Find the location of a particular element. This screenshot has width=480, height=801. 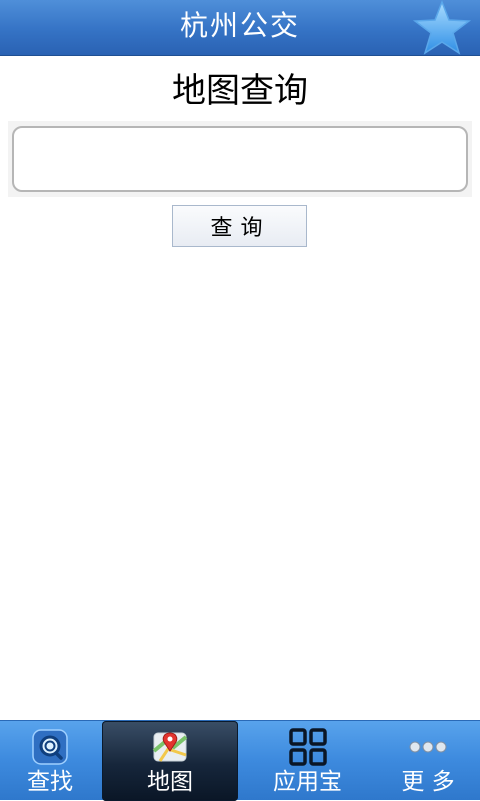

app-title: 杭州公交 is located at coordinates (239, 25).